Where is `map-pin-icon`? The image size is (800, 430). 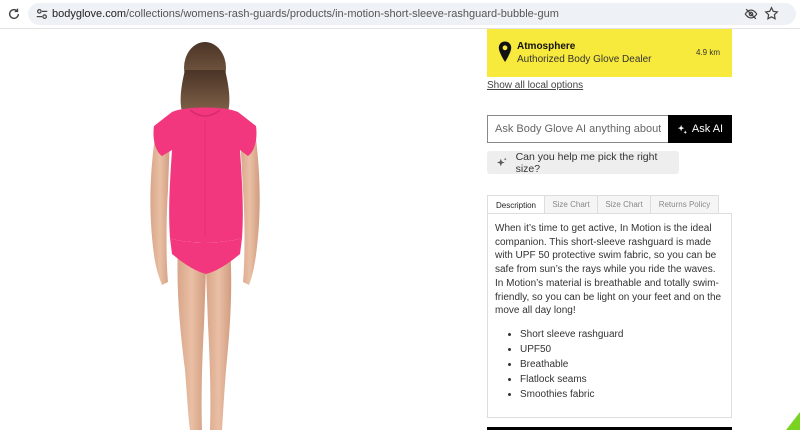 map-pin-icon is located at coordinates (505, 52).